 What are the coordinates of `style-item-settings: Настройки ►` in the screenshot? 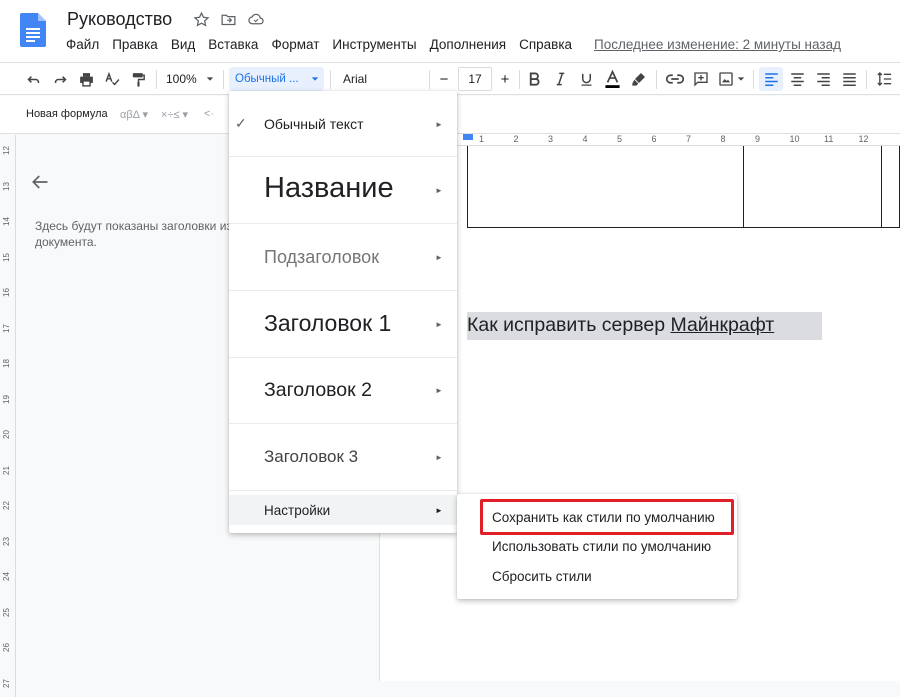 It's located at (343, 510).